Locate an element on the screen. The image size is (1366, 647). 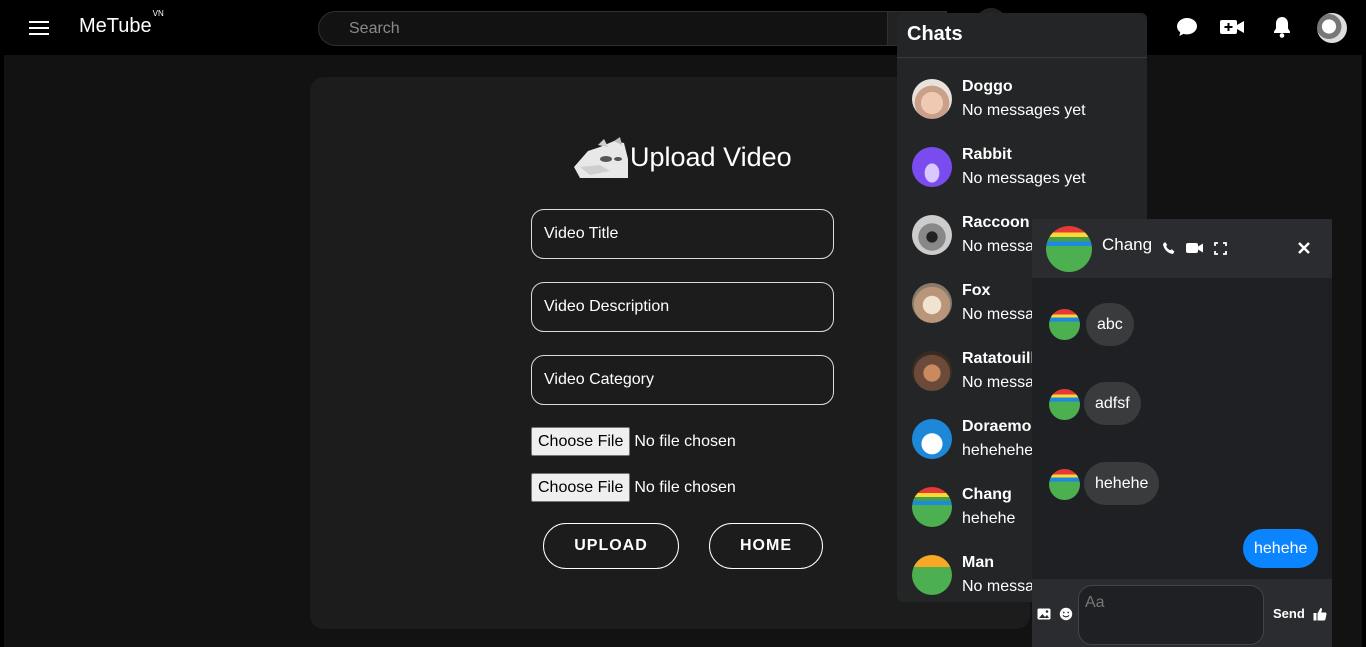
logo: MeTubeVN is located at coordinates (121, 23).